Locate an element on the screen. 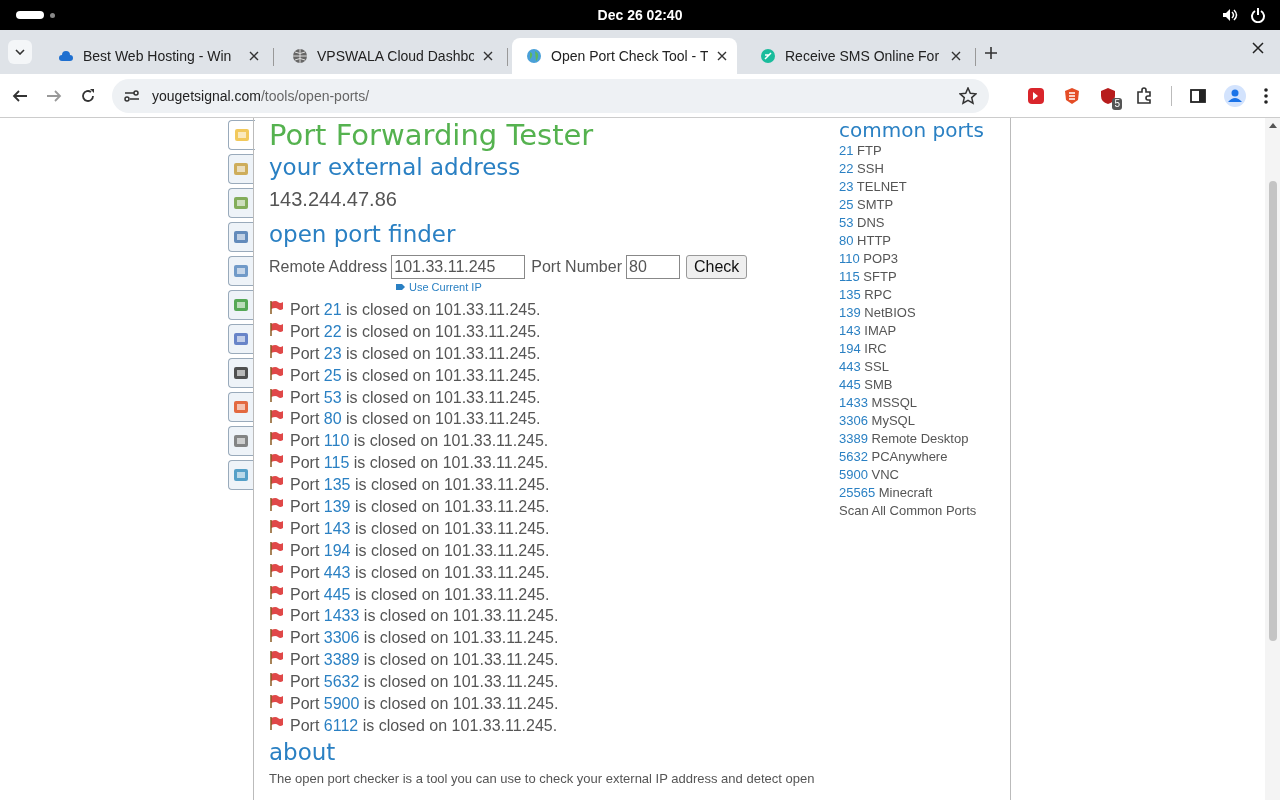  port-link: 115 is located at coordinates (336, 463).